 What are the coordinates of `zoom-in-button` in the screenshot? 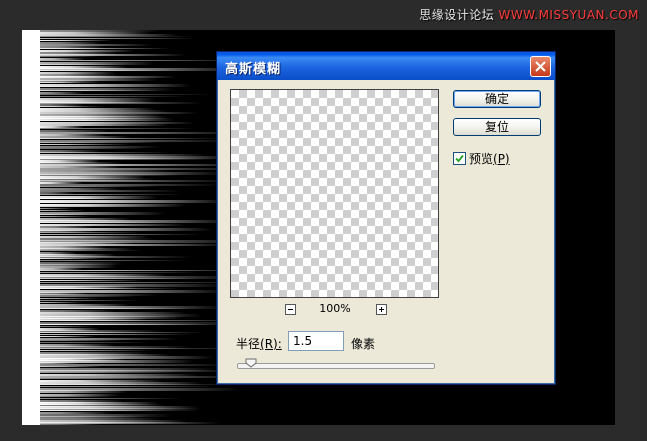 It's located at (381, 309).